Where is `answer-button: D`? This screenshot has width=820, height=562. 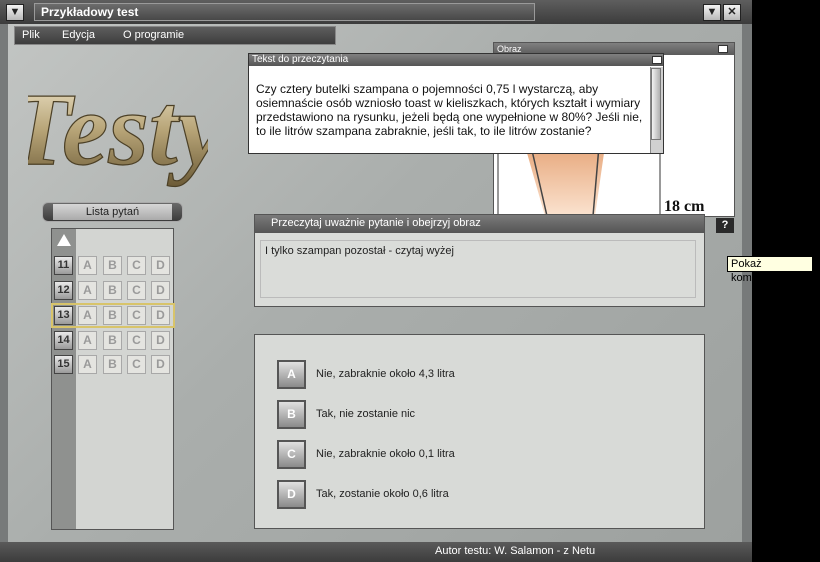
answer-button: D is located at coordinates (291, 494).